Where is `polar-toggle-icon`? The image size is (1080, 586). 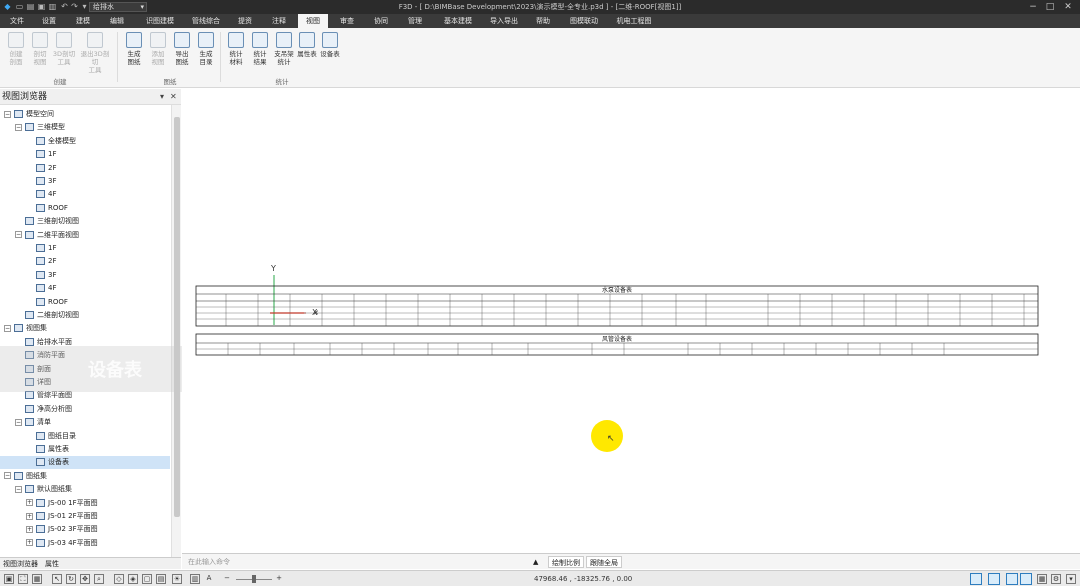
polar-toggle-icon is located at coordinates (1012, 579).